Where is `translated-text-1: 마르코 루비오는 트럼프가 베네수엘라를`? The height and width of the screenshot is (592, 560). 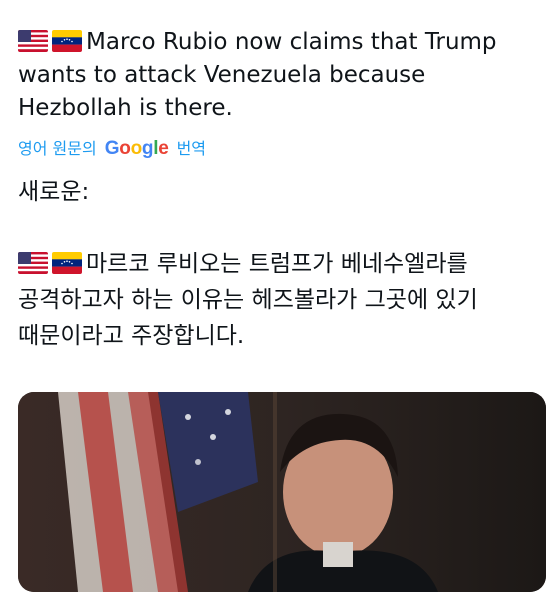
translated-text-1: 마르코 루비오는 트럼프가 베네수엘라를 is located at coordinates (277, 264).